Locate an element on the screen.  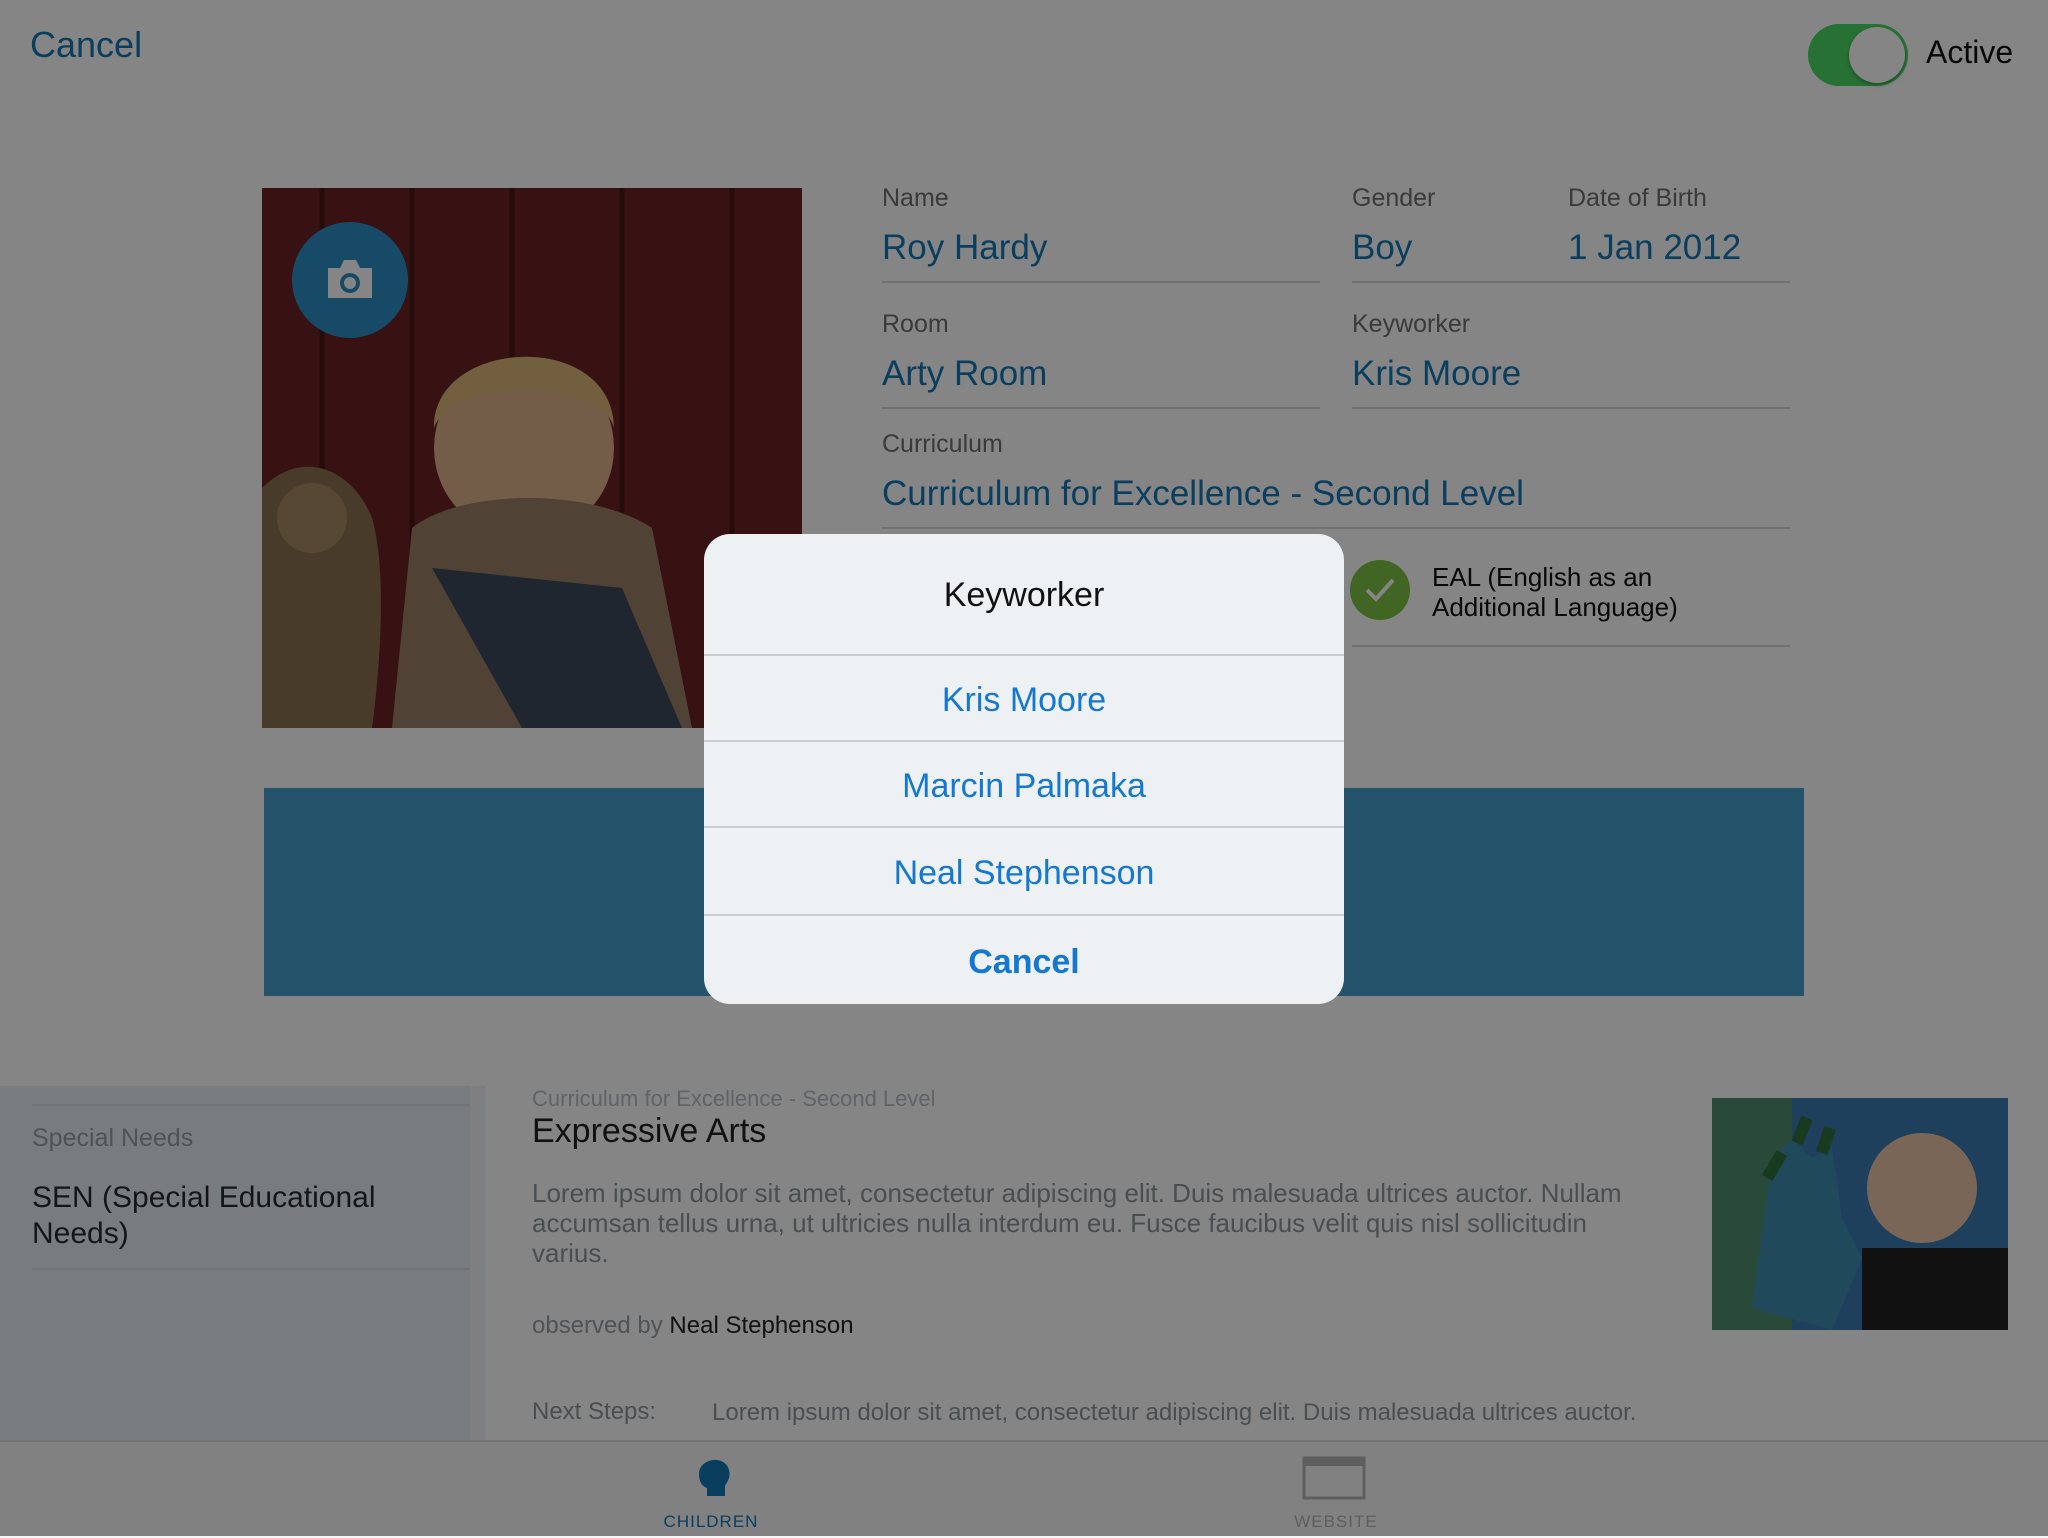
option-marcin-palmaka: Marcin Palmaka is located at coordinates (1024, 784).